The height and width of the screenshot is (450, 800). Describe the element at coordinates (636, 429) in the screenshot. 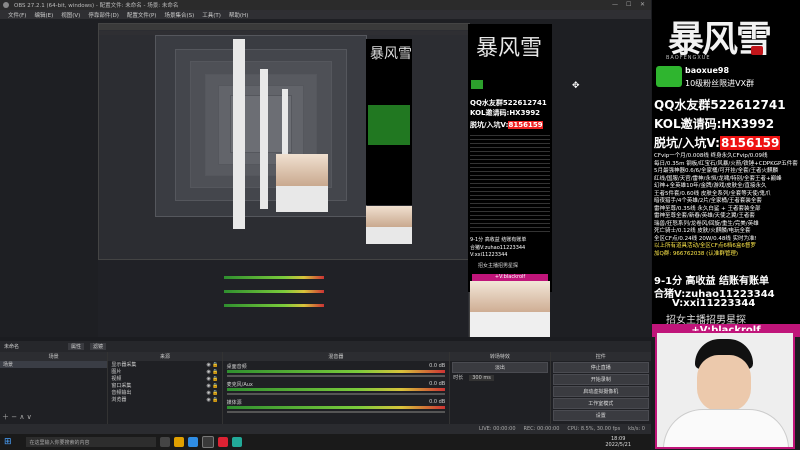

I see `bitrate-status: kb/s: 0` at that location.